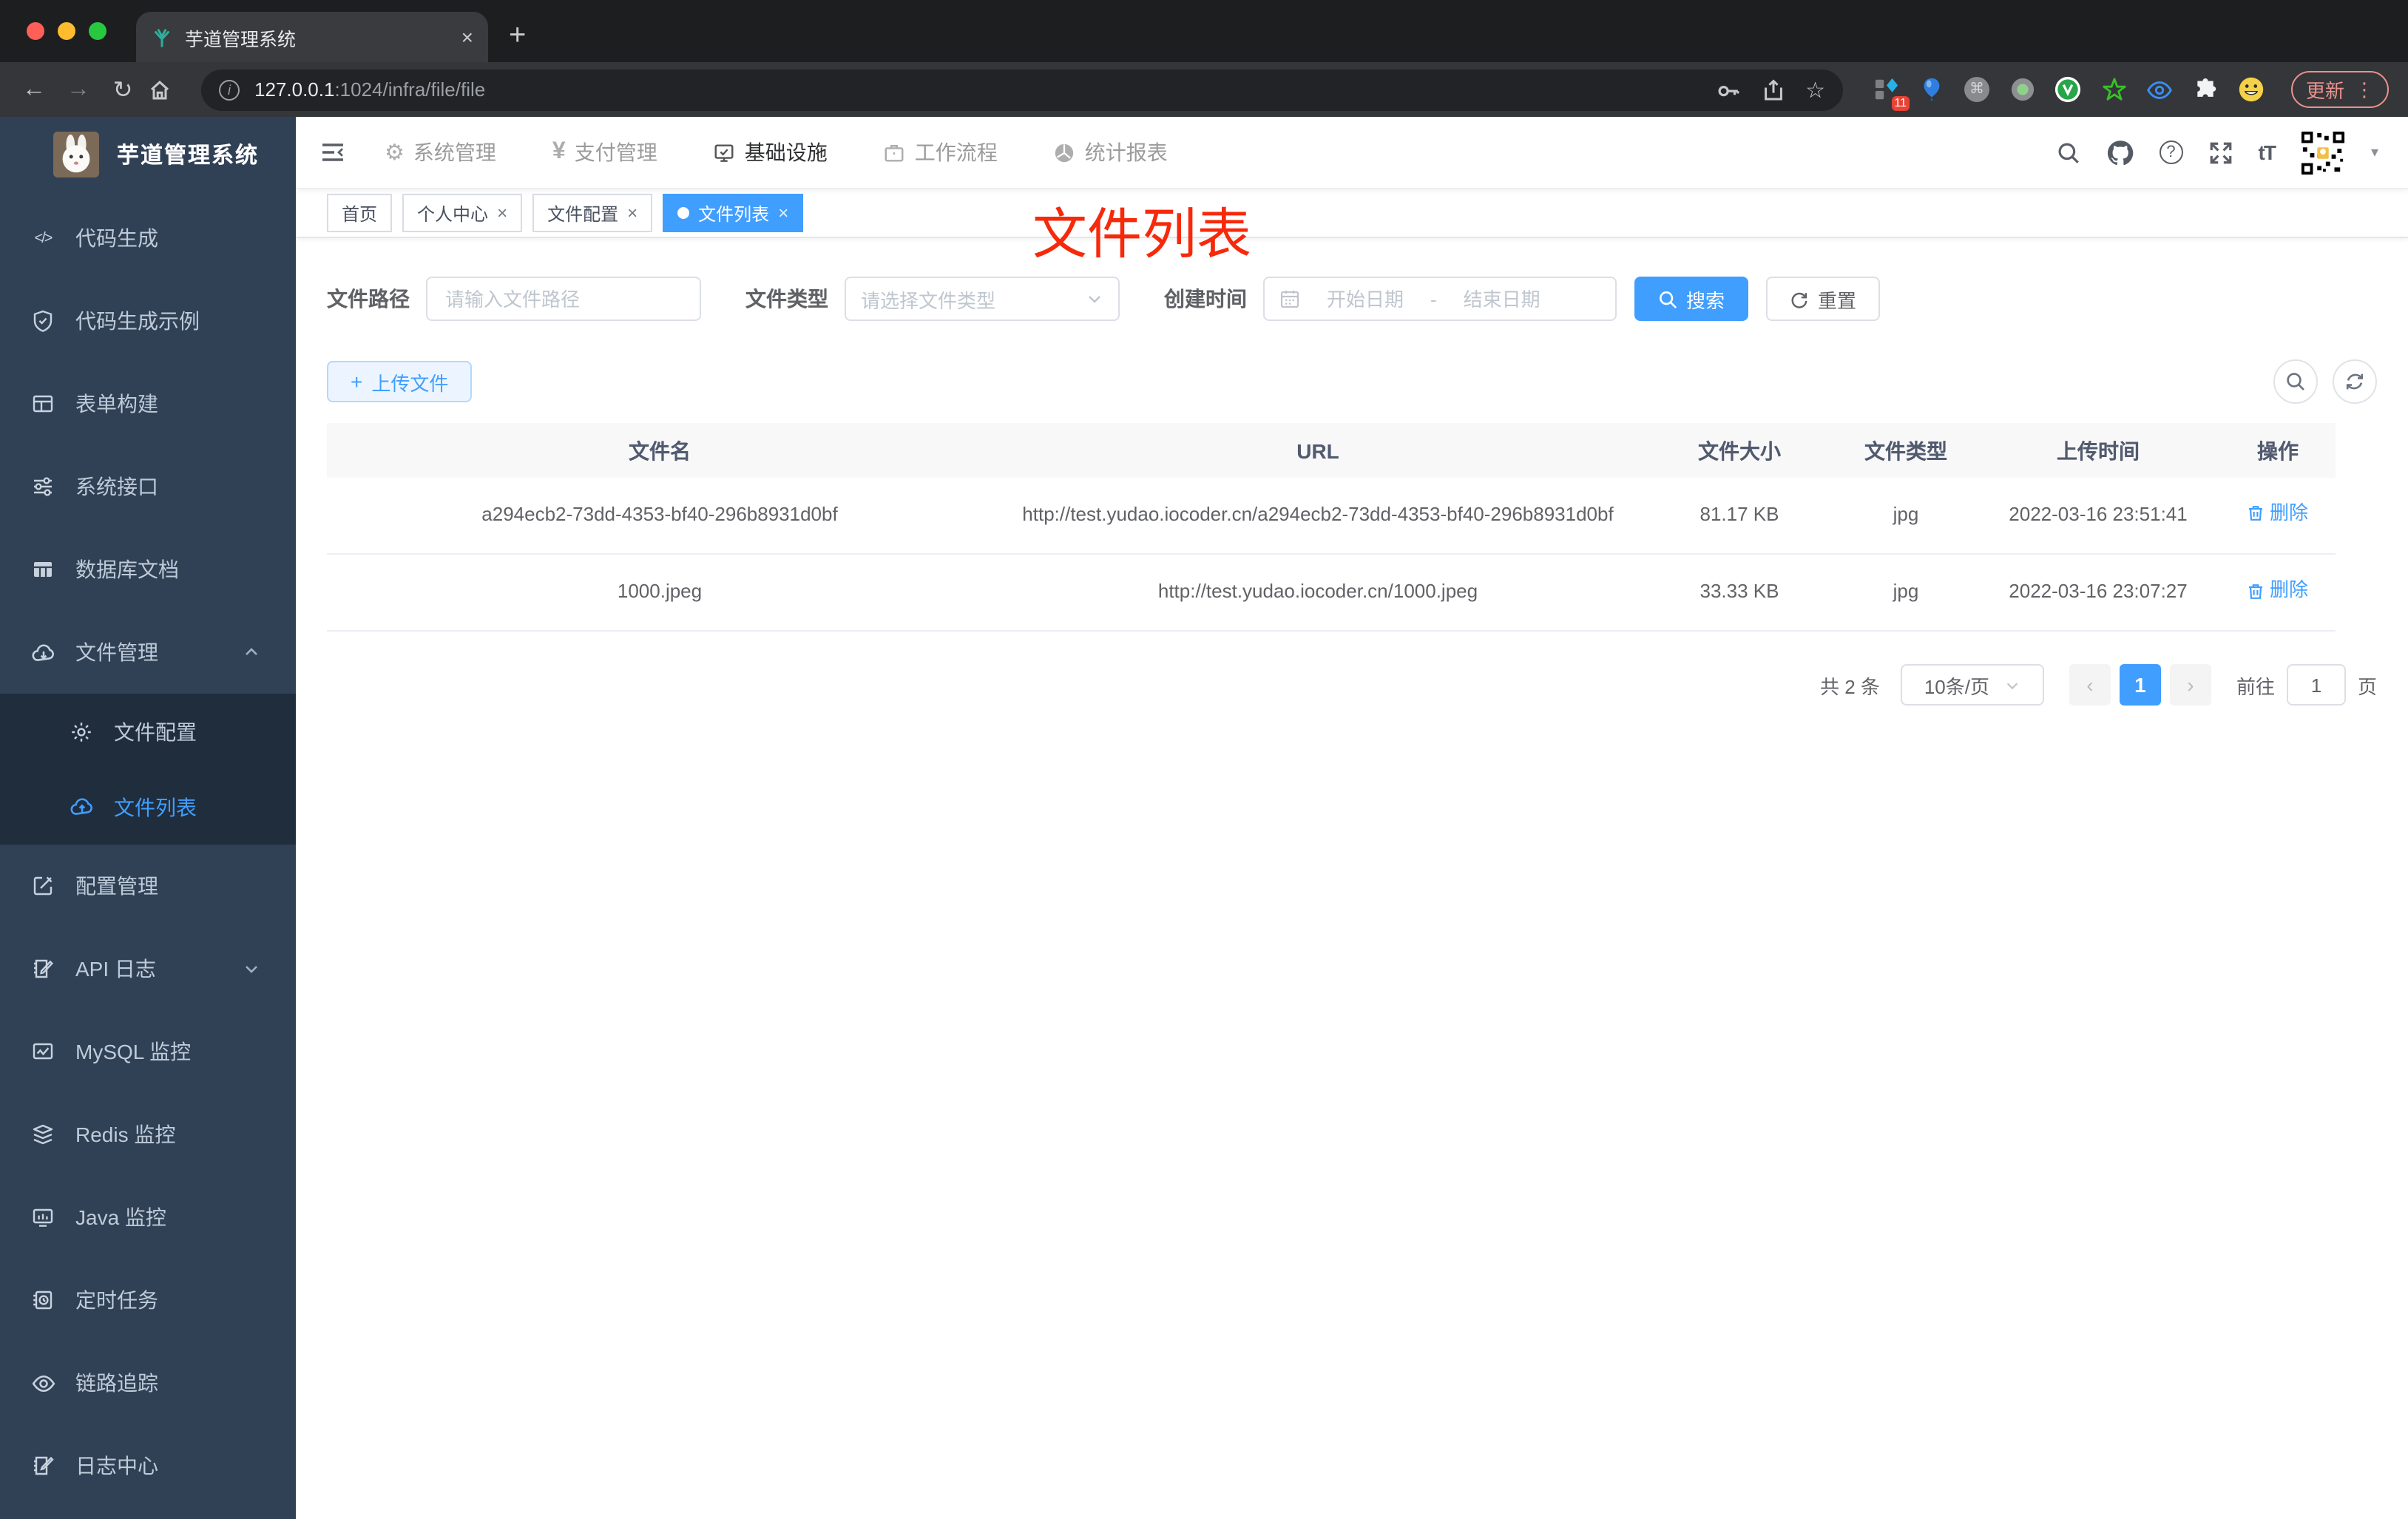  What do you see at coordinates (66, 31) in the screenshot?
I see `window-minimize-button` at bounding box center [66, 31].